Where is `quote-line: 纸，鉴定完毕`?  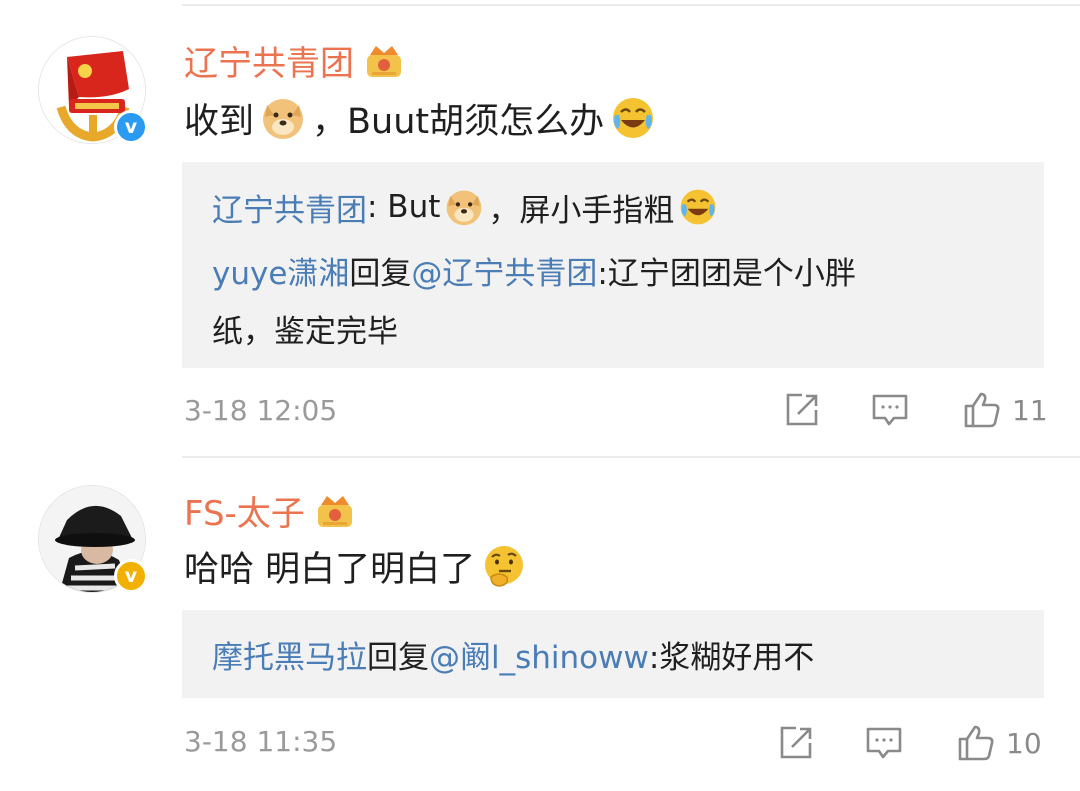
quote-line: 纸，鉴定完毕 is located at coordinates (305, 328).